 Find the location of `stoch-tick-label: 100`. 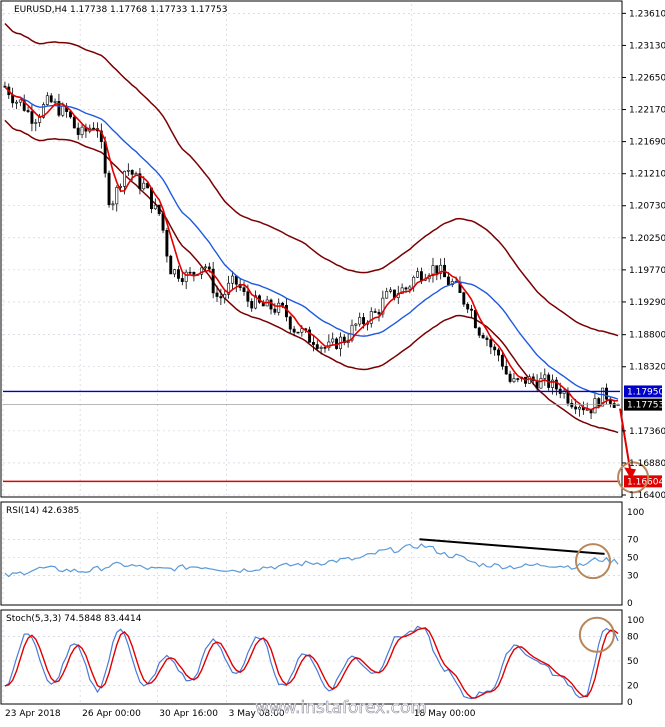

stoch-tick-label: 100 is located at coordinates (635, 621).